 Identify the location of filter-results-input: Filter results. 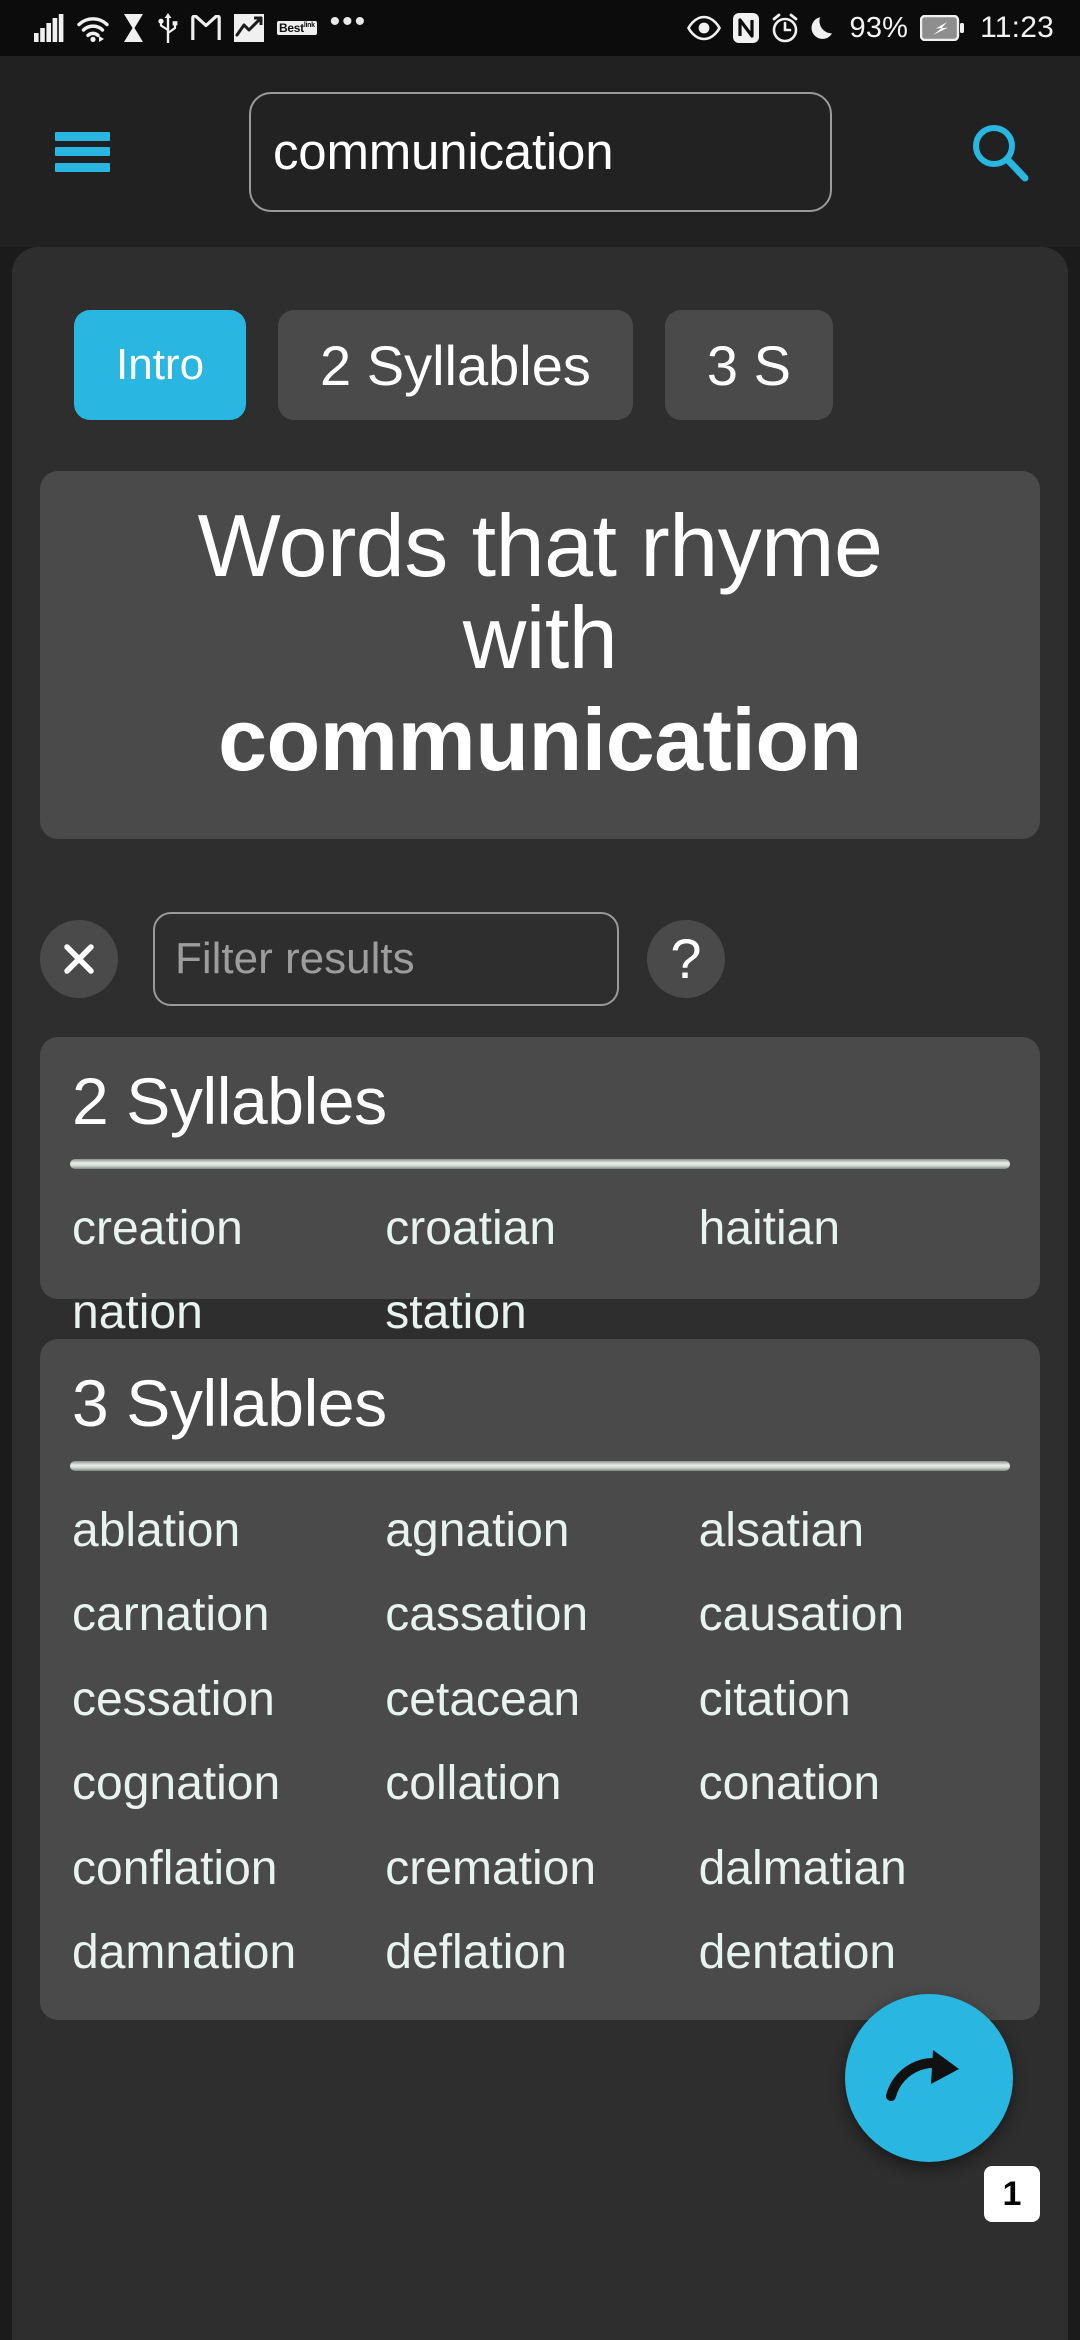
(386, 959).